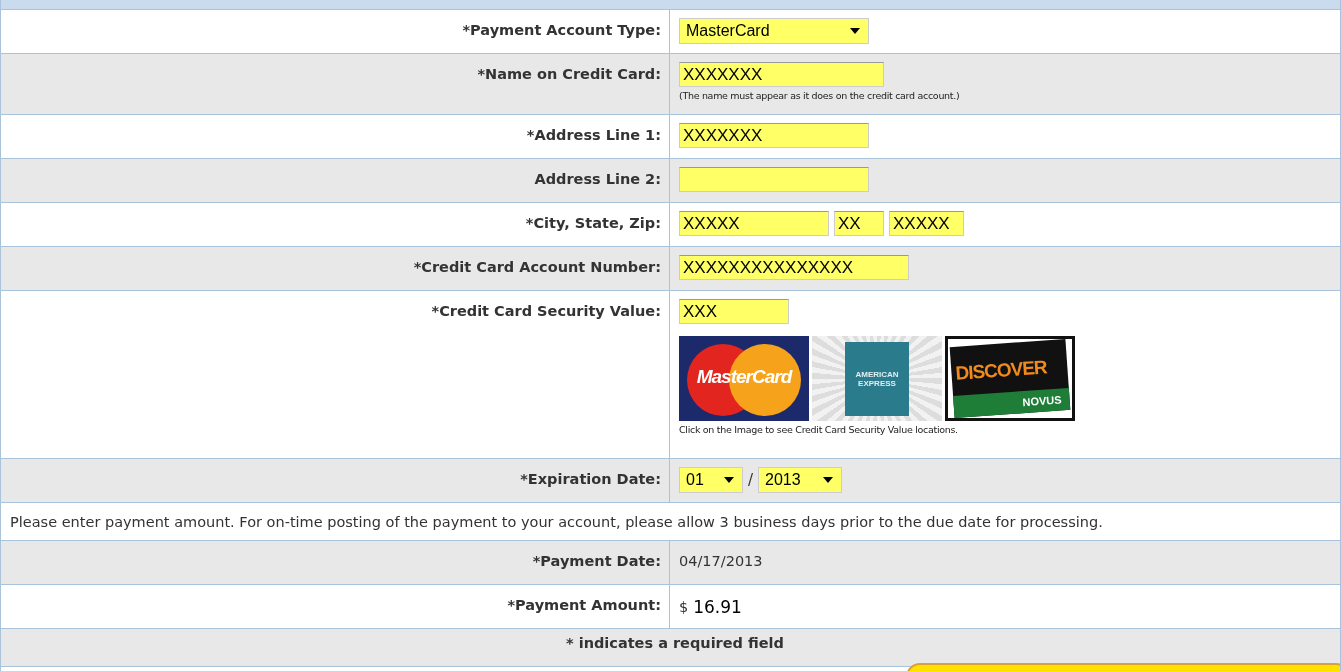  Describe the element at coordinates (818, 429) in the screenshot. I see `hint-text: Click on the Image to see Credit Card Security Value locations.` at that location.